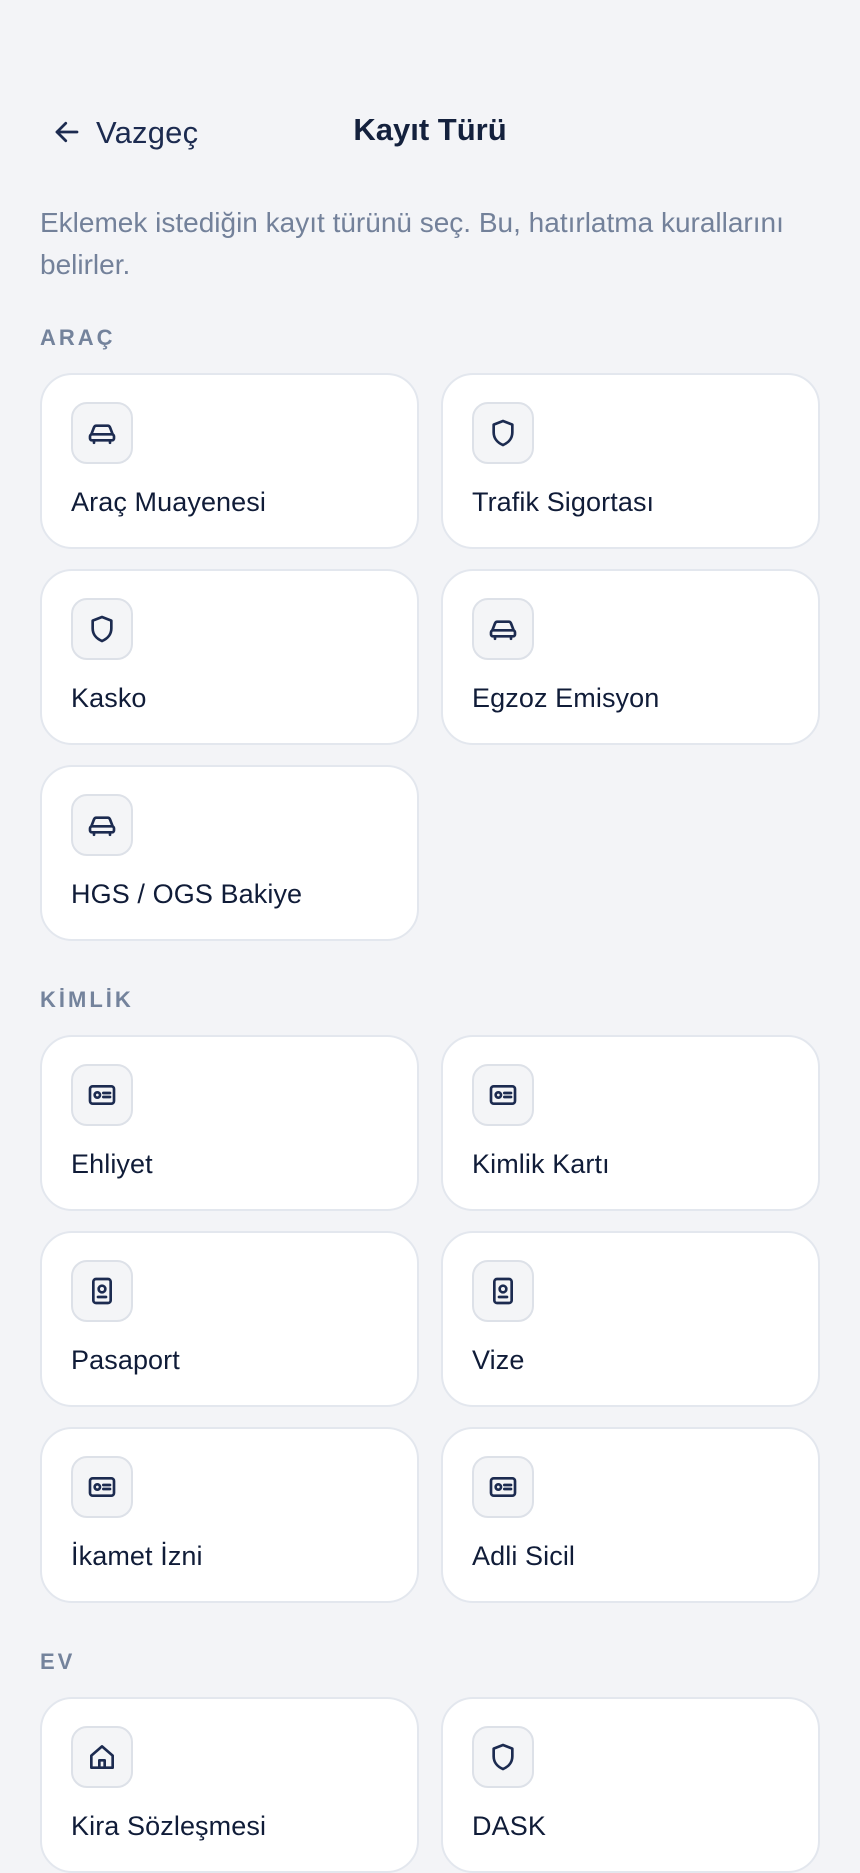 The height and width of the screenshot is (1873, 860). Describe the element at coordinates (229, 1785) in the screenshot. I see `record-type-card-kira-sozlesmesi: Kira Sözleşmesi` at that location.